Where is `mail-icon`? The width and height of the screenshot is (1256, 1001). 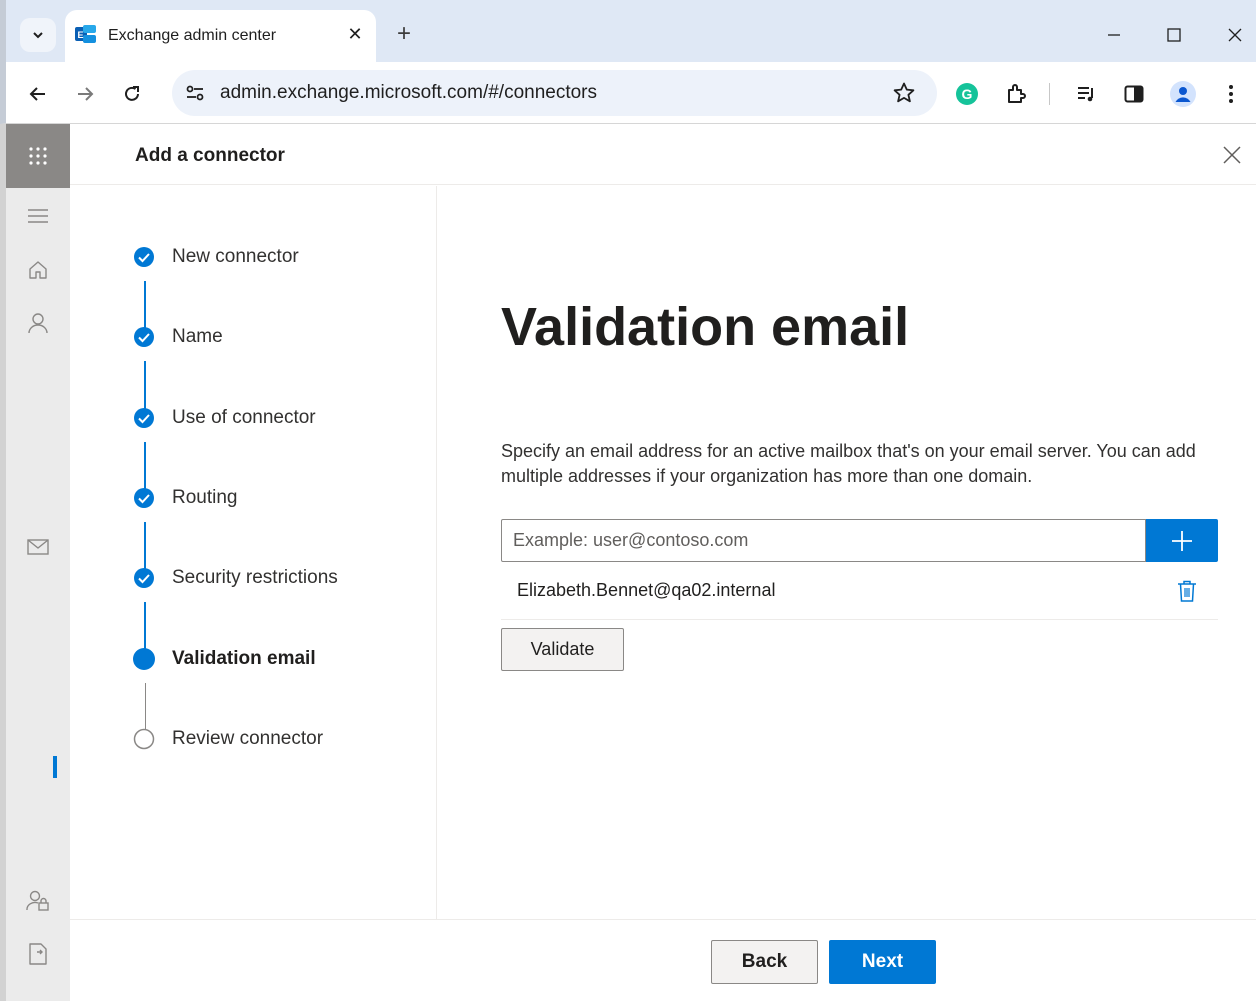 mail-icon is located at coordinates (38, 547).